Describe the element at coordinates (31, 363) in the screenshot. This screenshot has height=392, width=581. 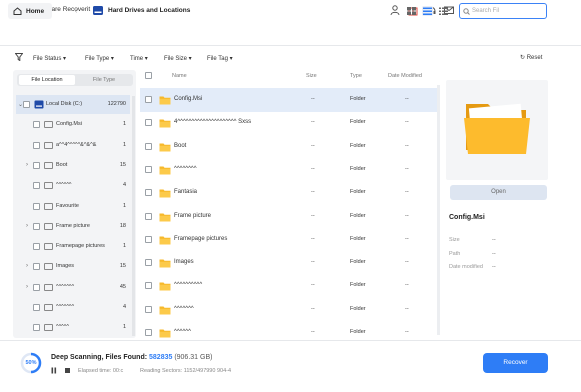
I see `scan-progress-ring: 50%` at that location.